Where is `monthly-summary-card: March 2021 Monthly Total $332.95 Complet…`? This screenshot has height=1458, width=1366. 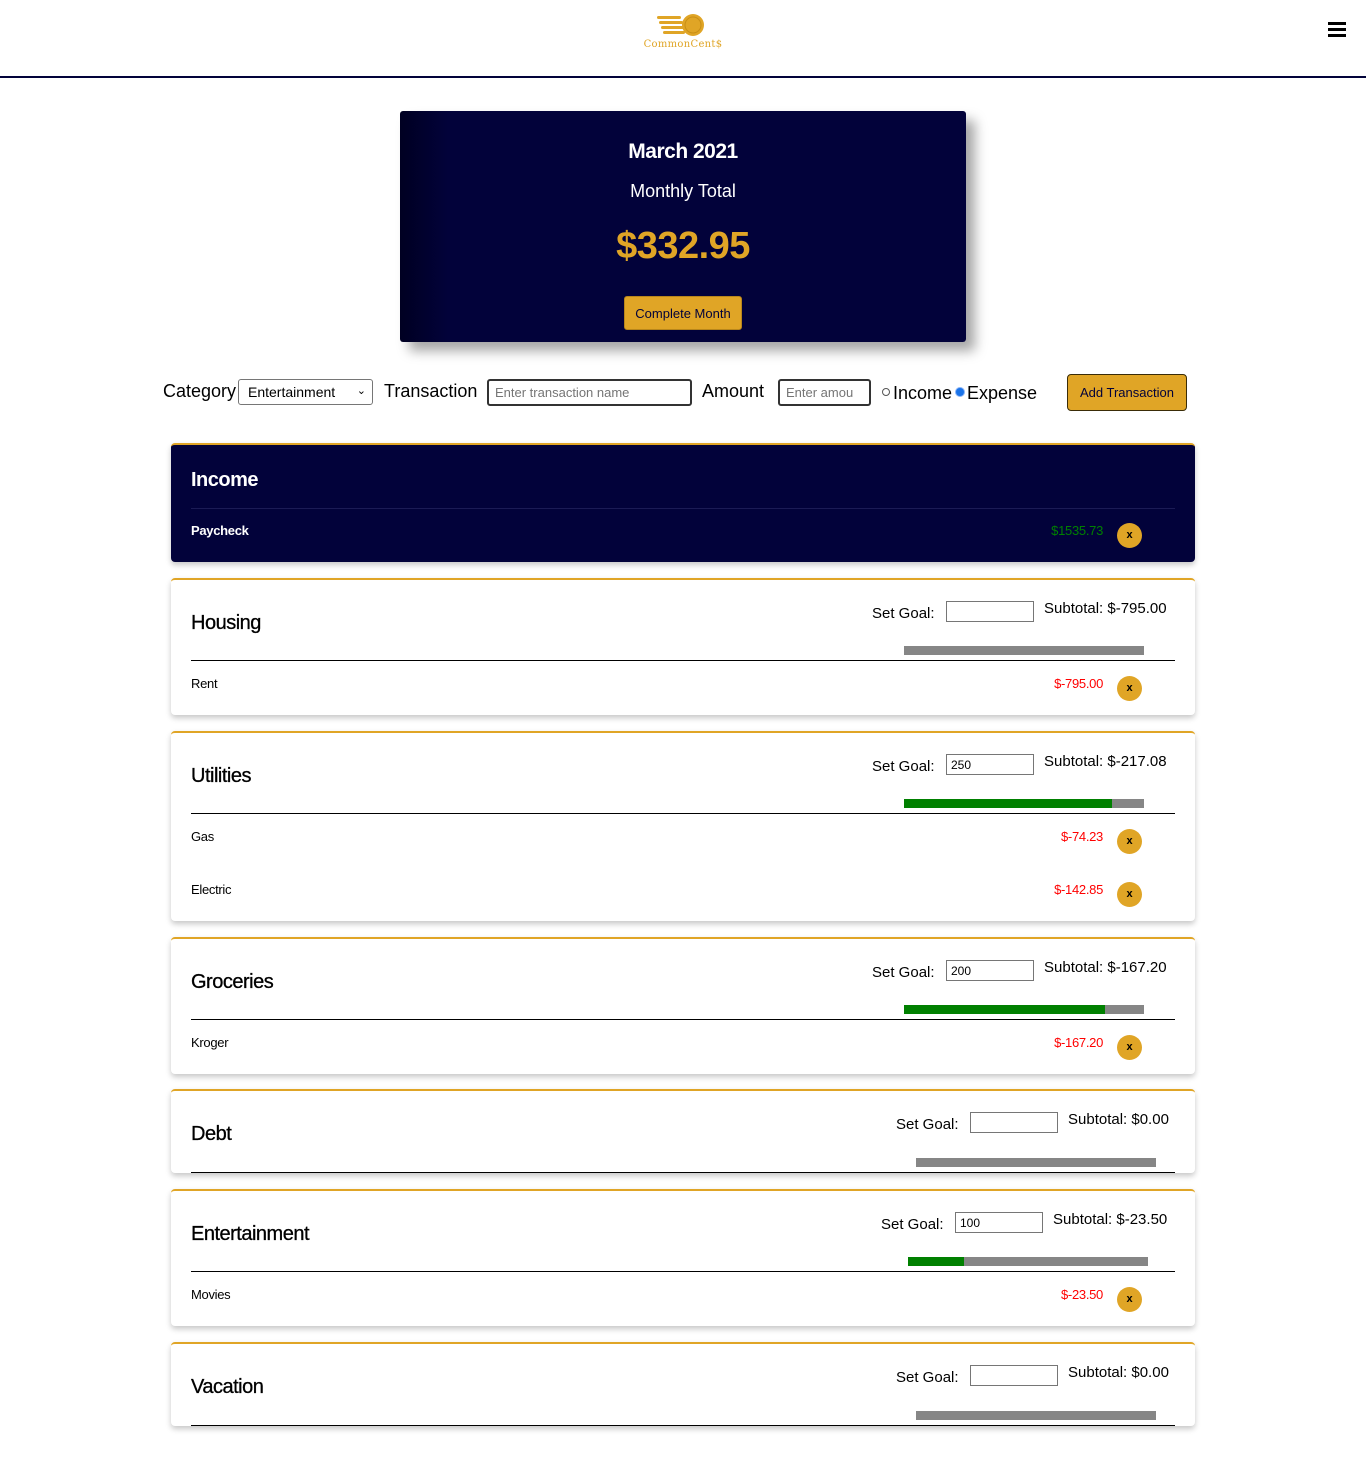 monthly-summary-card: March 2021 Monthly Total $332.95 Complet… is located at coordinates (683, 226).